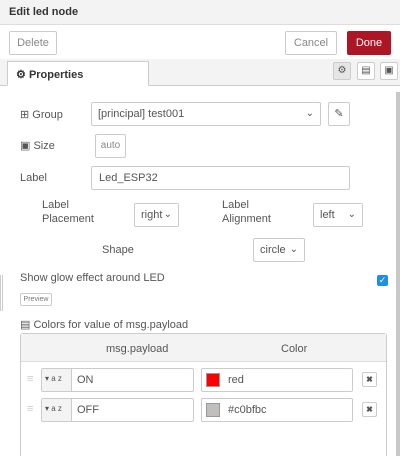 The image size is (400, 456). Describe the element at coordinates (235, 205) in the screenshot. I see `alignment-label-line1: Label` at that location.